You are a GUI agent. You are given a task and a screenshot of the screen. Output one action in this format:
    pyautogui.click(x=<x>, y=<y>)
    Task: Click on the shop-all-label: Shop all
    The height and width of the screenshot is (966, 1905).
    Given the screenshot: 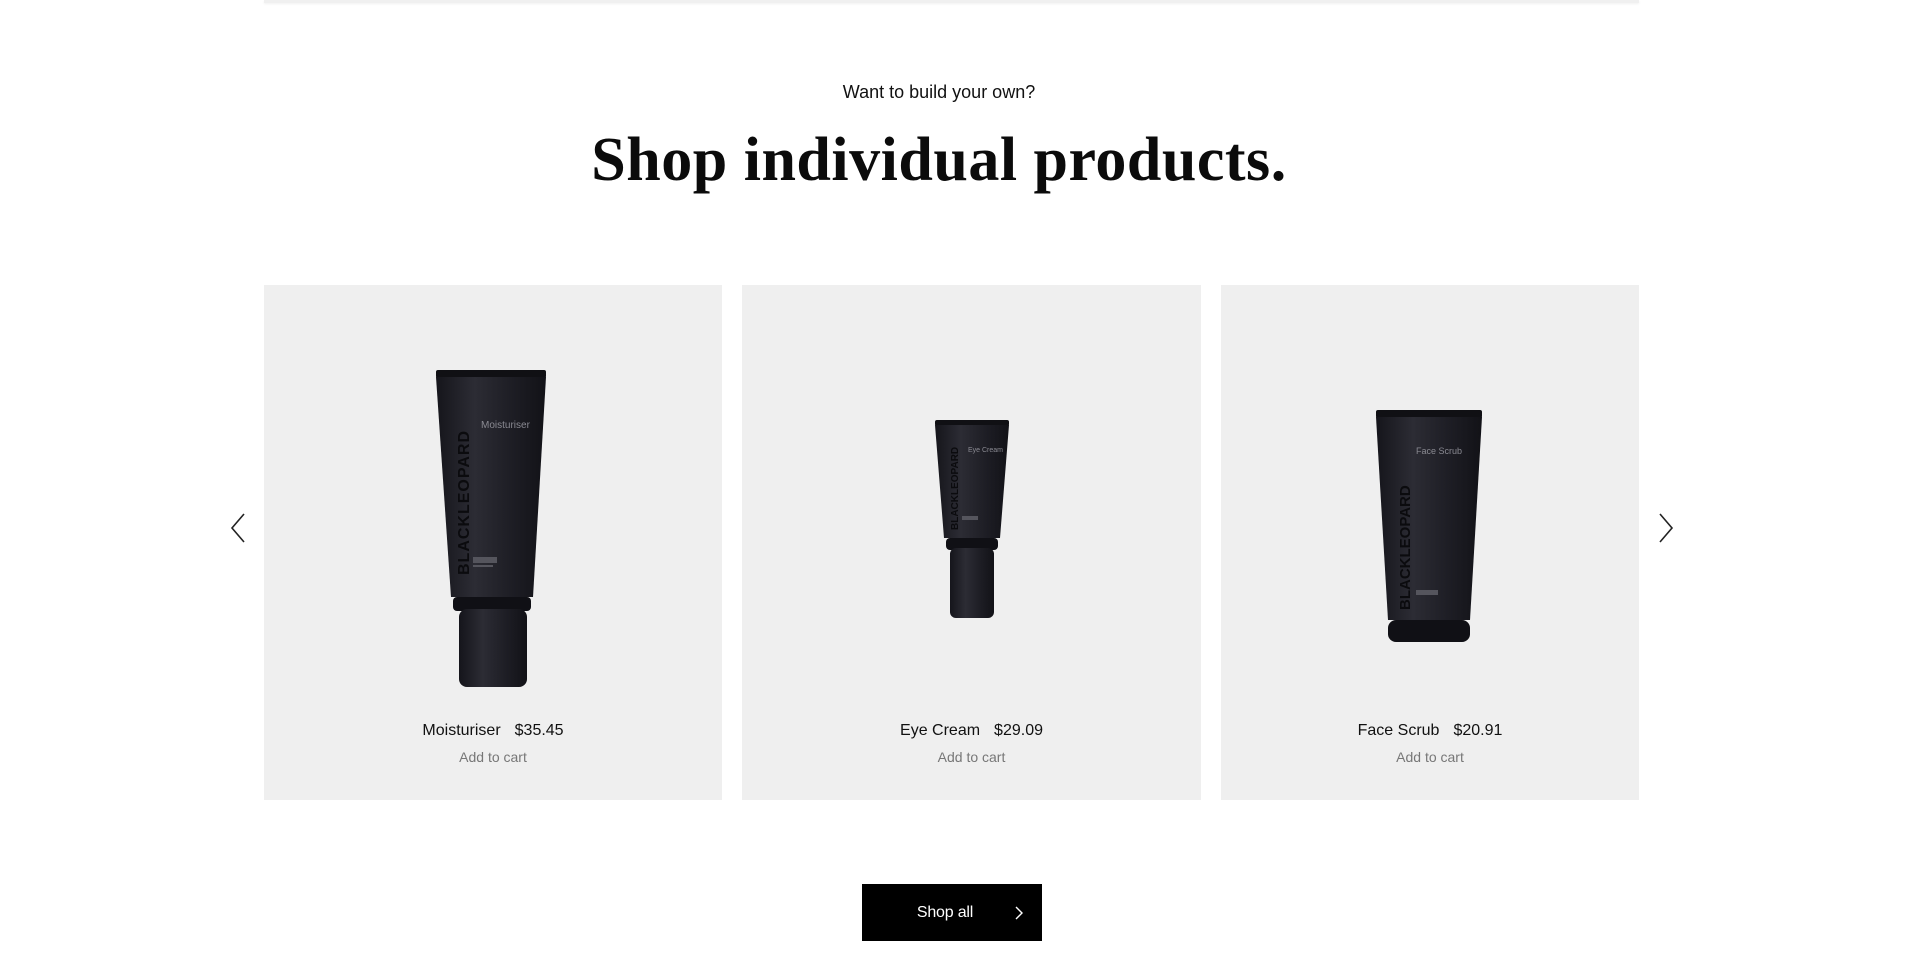 What is the action you would take?
    pyautogui.click(x=945, y=912)
    